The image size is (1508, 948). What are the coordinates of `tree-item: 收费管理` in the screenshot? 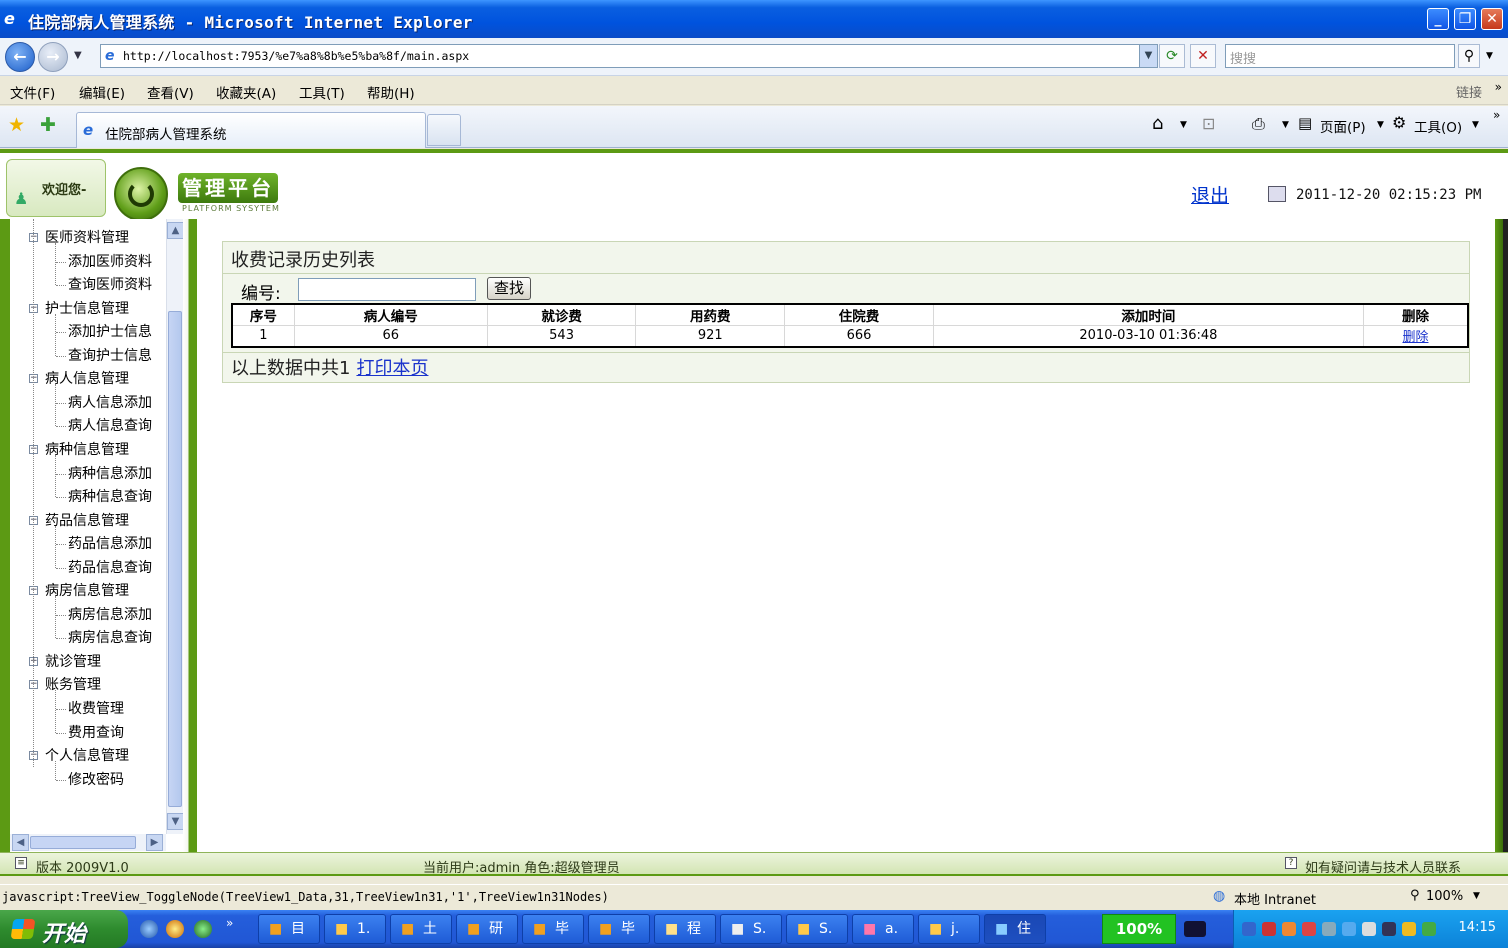 It's located at (96, 708).